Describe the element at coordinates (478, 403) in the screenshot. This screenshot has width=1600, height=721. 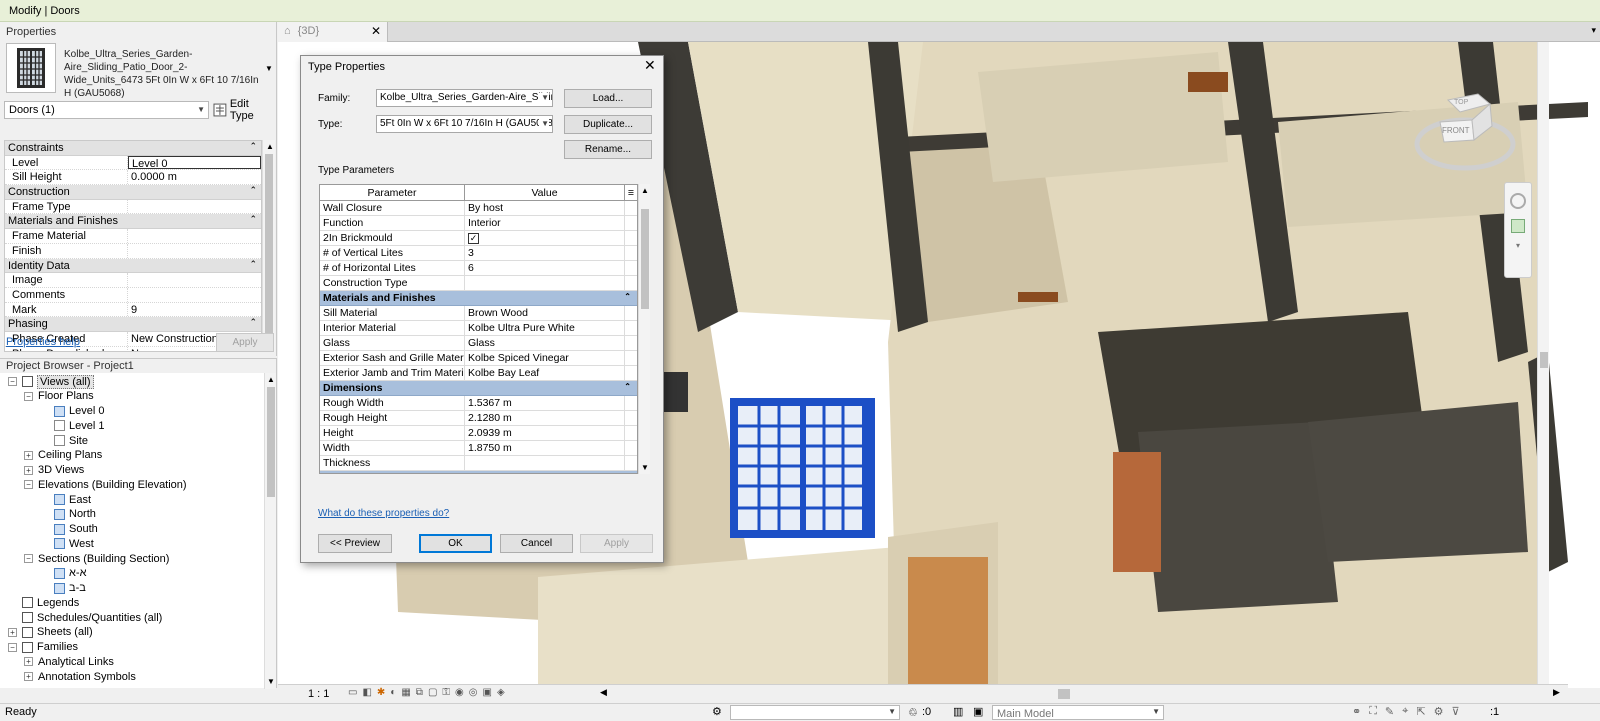
I see `parameter-row: Rough Width 1.5367 m` at that location.